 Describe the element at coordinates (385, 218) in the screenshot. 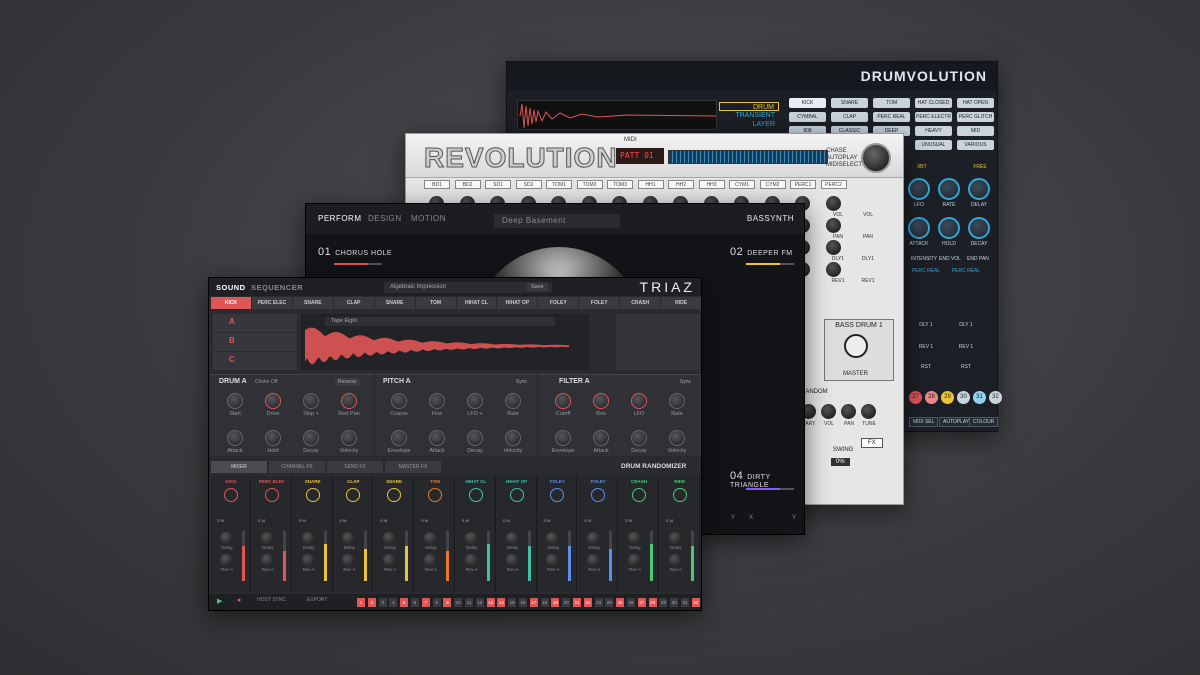

I see `tab-design: DESIGN` at that location.